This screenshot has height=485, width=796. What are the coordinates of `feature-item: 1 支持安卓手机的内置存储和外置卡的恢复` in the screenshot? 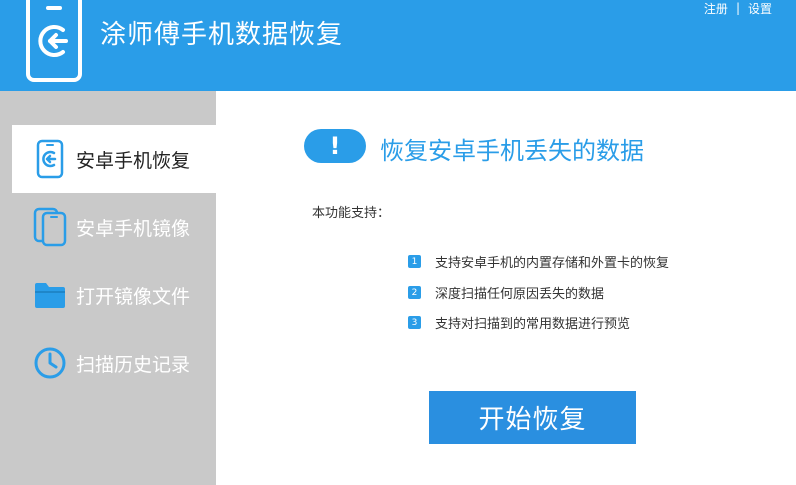 It's located at (538, 261).